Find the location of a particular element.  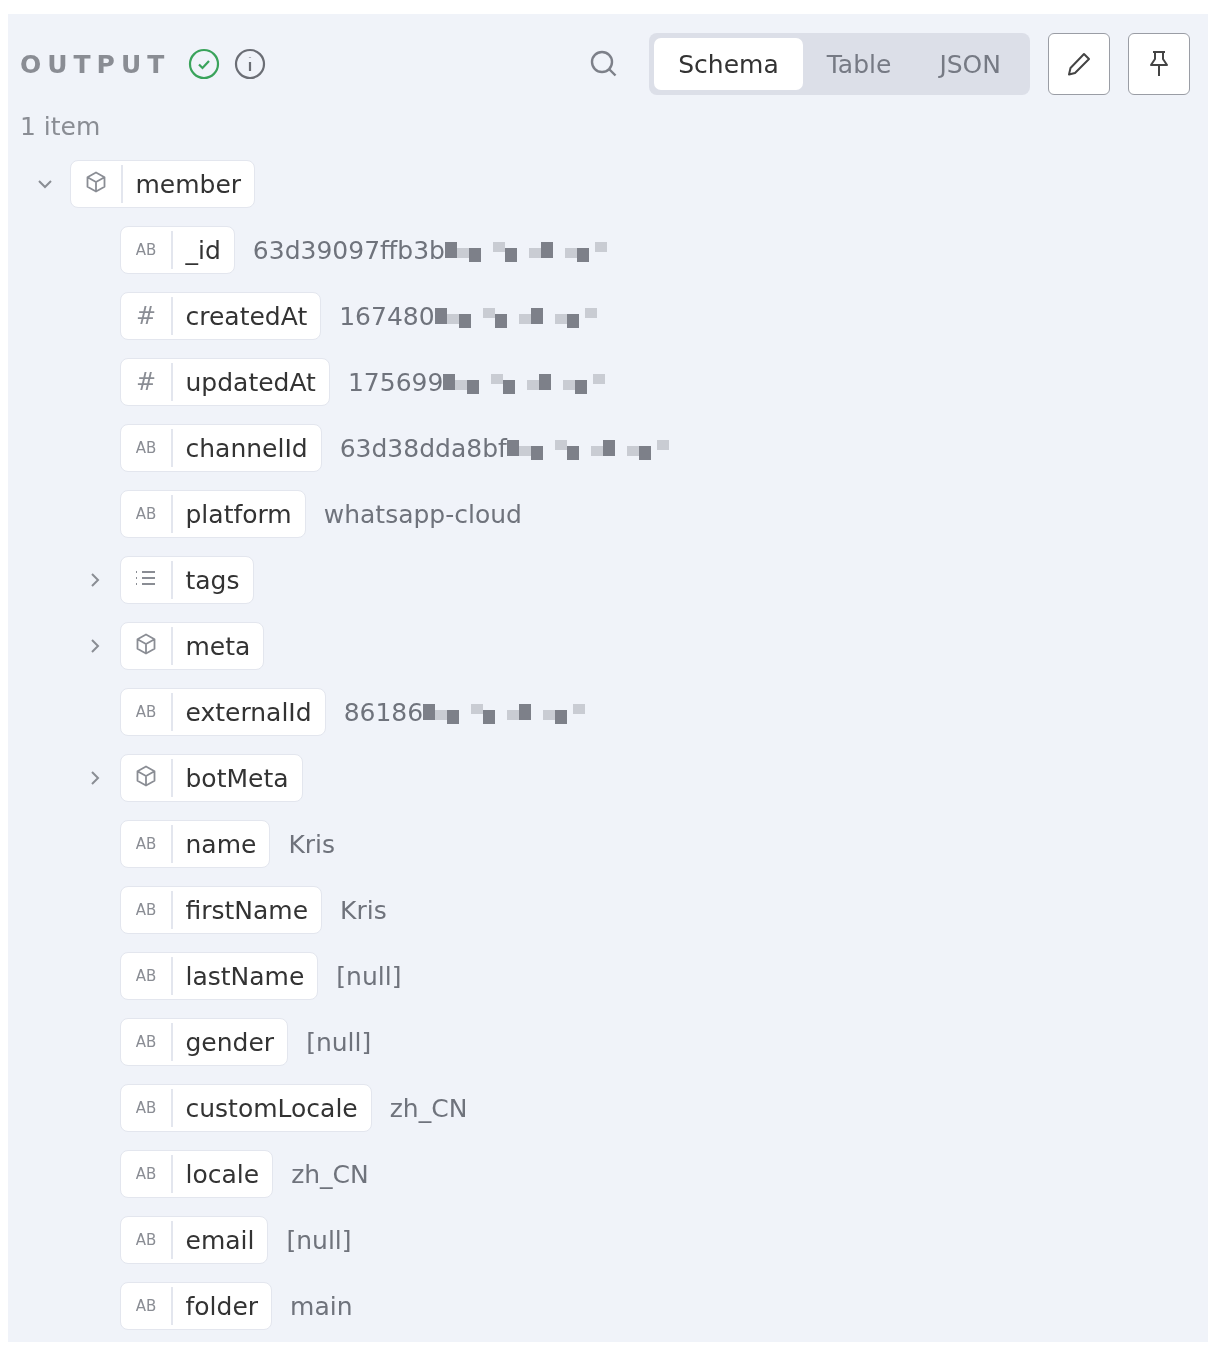

field-key: AB folder is located at coordinates (196, 1306).